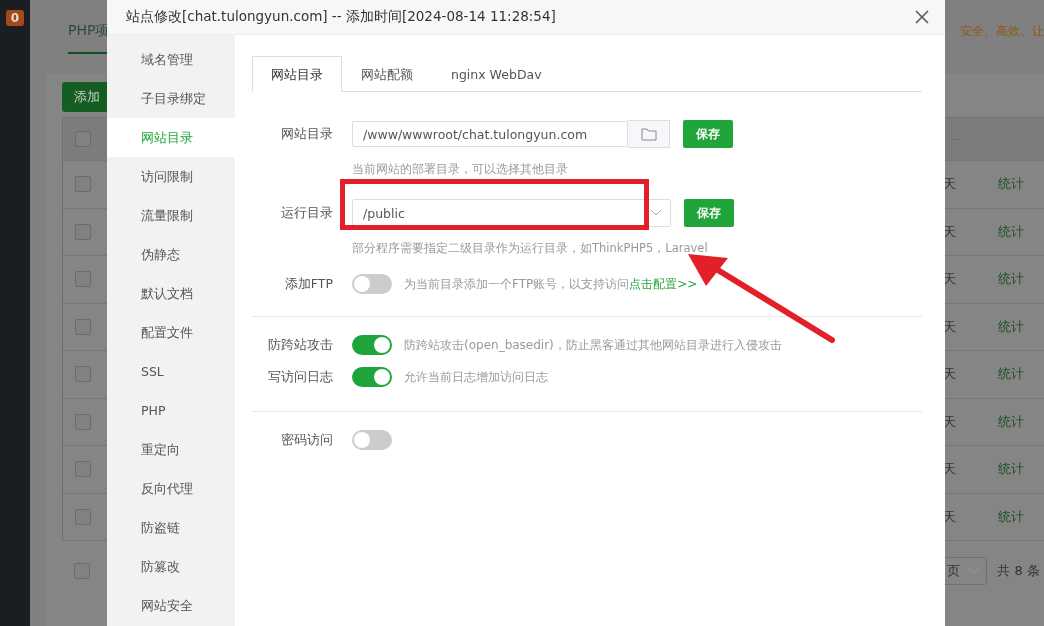 This screenshot has width=1044, height=626. I want to click on hint-text: 允许当前日志增加访问日志, so click(476, 377).